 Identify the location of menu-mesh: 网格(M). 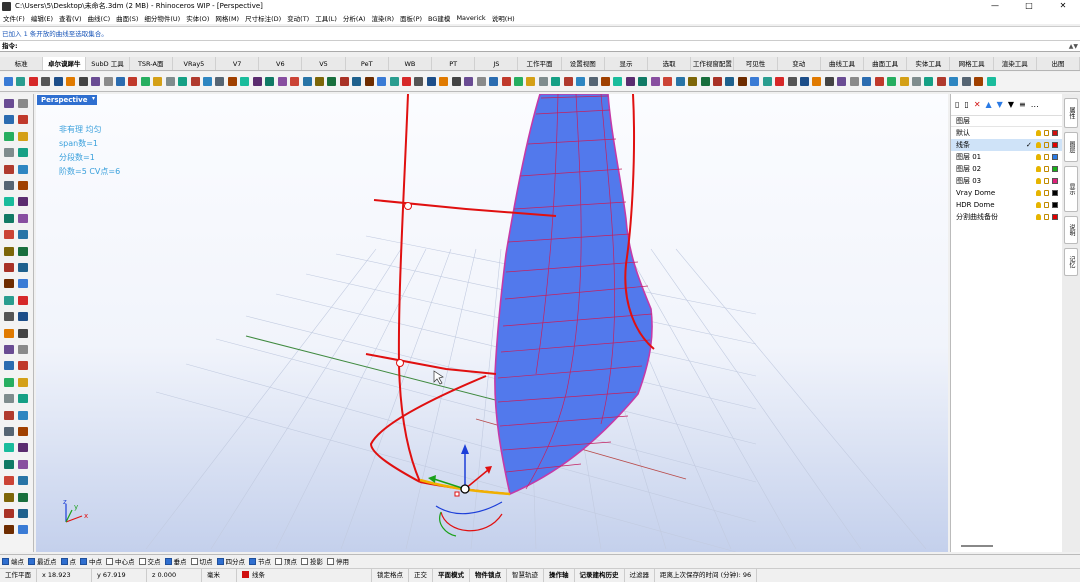
(227, 18).